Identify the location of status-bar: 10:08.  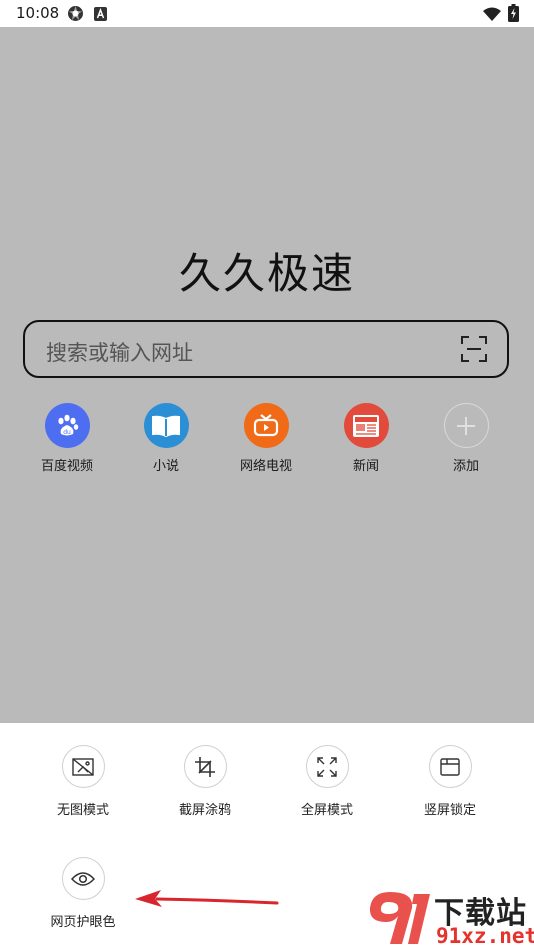
(267, 13).